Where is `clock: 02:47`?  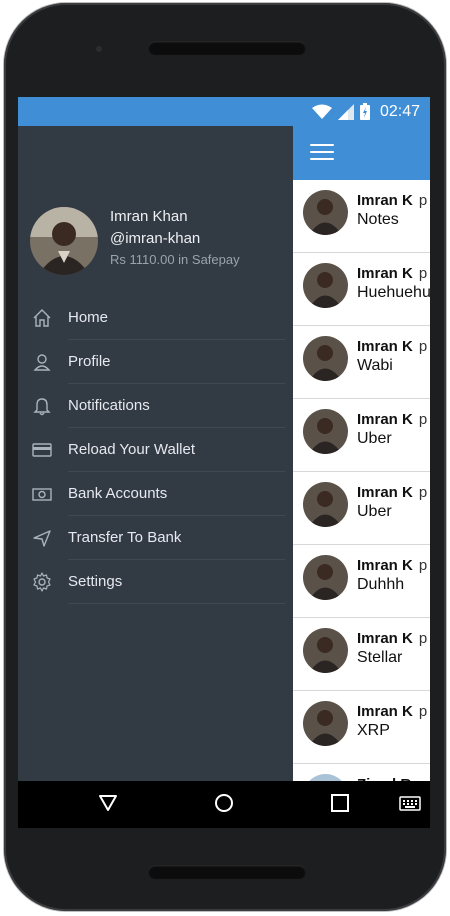 clock: 02:47 is located at coordinates (399, 111).